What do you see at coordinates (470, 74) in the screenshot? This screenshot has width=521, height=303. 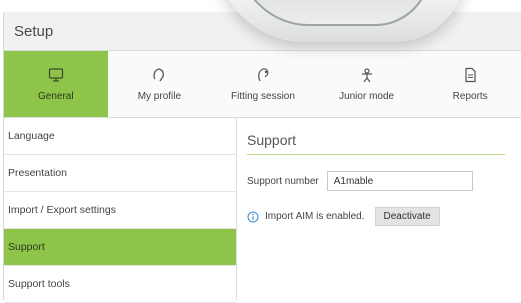 I see `document-icon` at bounding box center [470, 74].